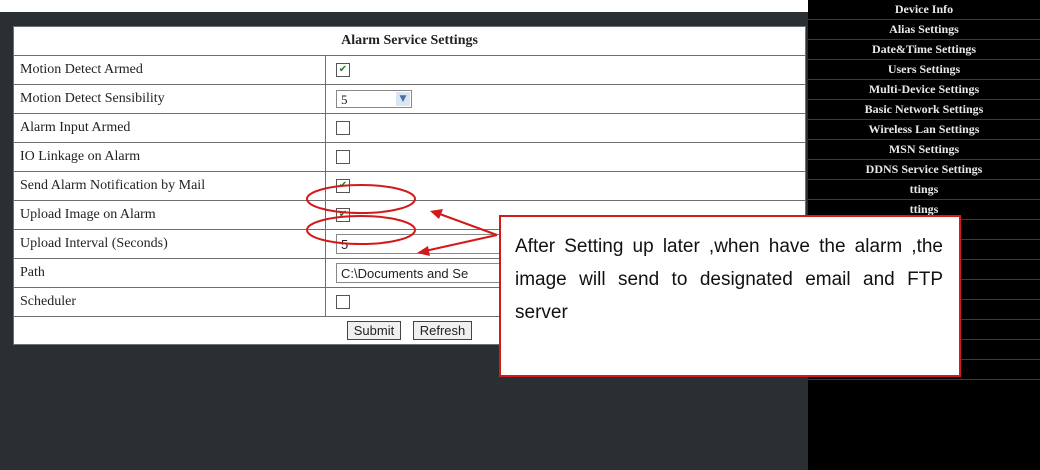 This screenshot has height=470, width=1040. I want to click on highlight-ellipse-send-mail, so click(361, 199).